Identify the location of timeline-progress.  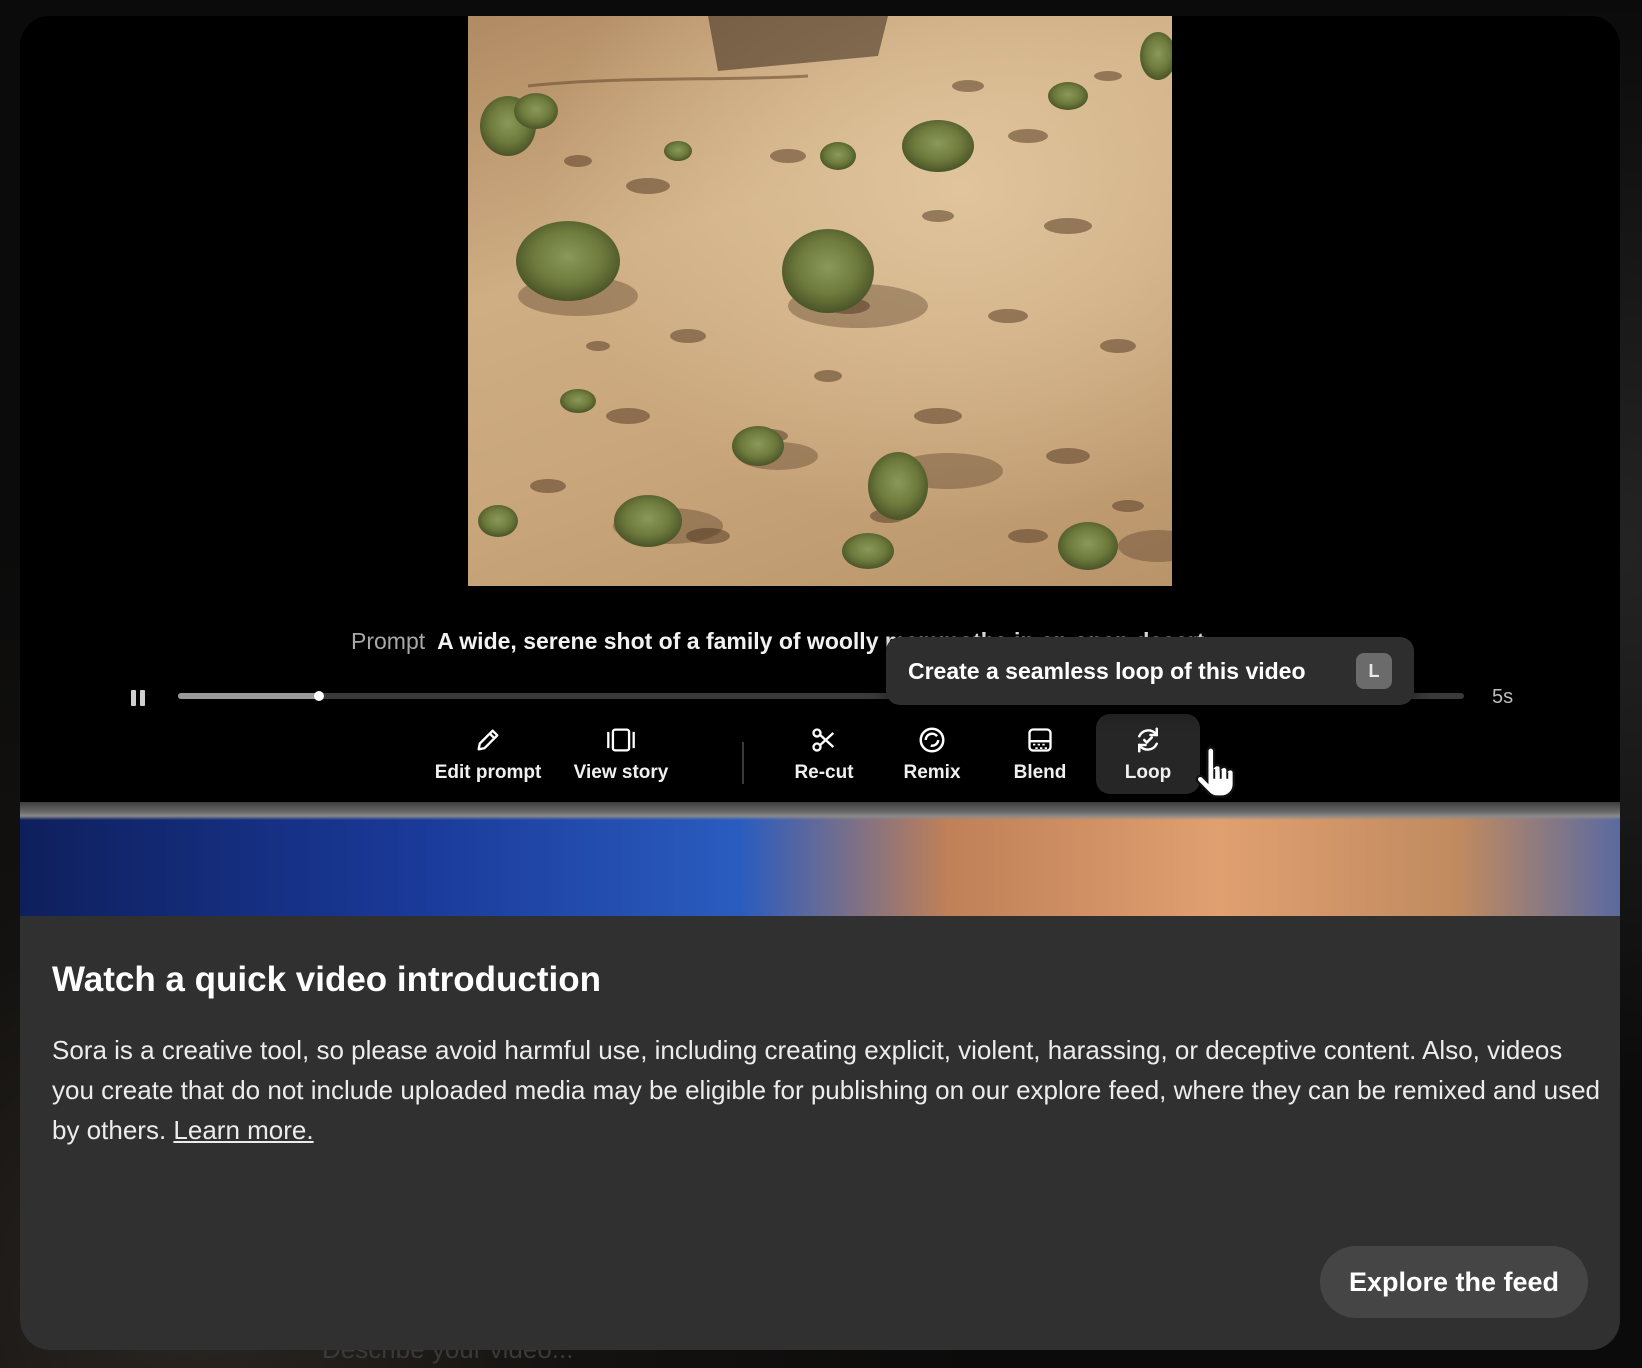
(249, 696).